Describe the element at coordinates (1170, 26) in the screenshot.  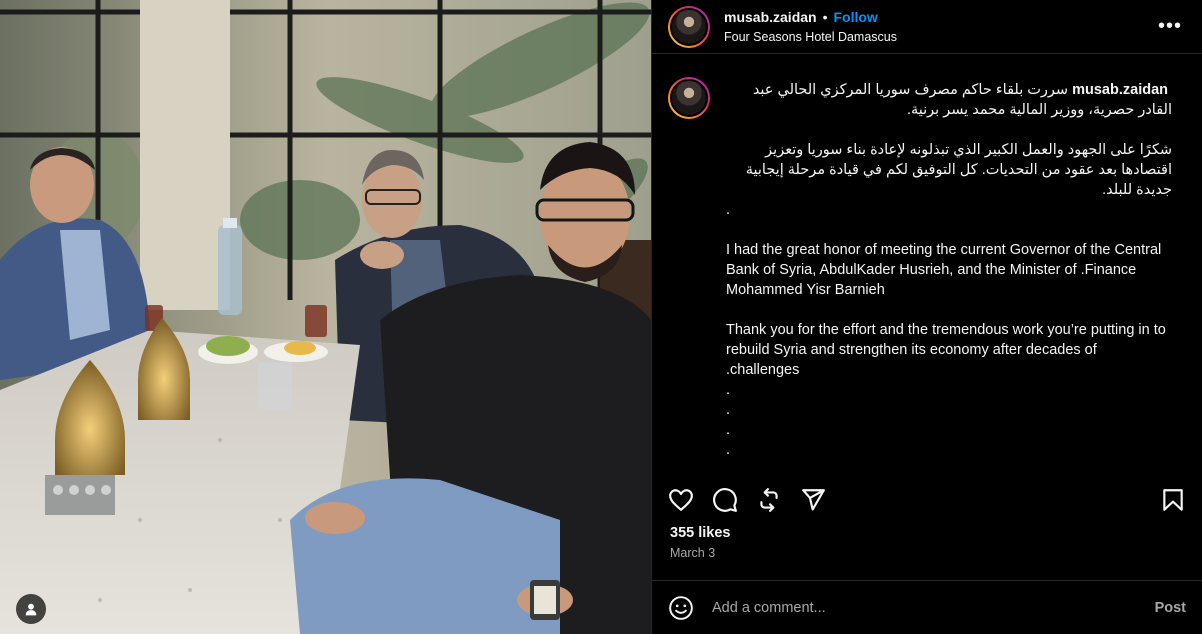
I see `more-options-button: •••` at that location.